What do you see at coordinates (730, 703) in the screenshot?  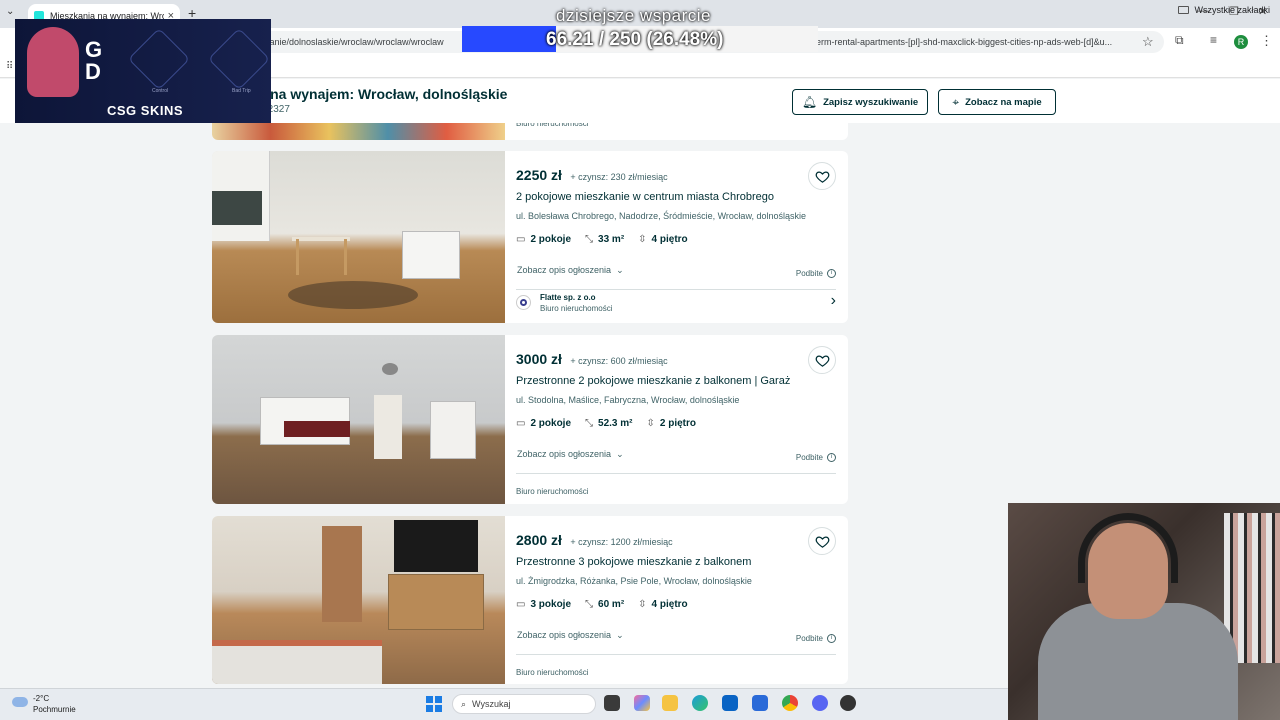 I see `outlook-icon` at bounding box center [730, 703].